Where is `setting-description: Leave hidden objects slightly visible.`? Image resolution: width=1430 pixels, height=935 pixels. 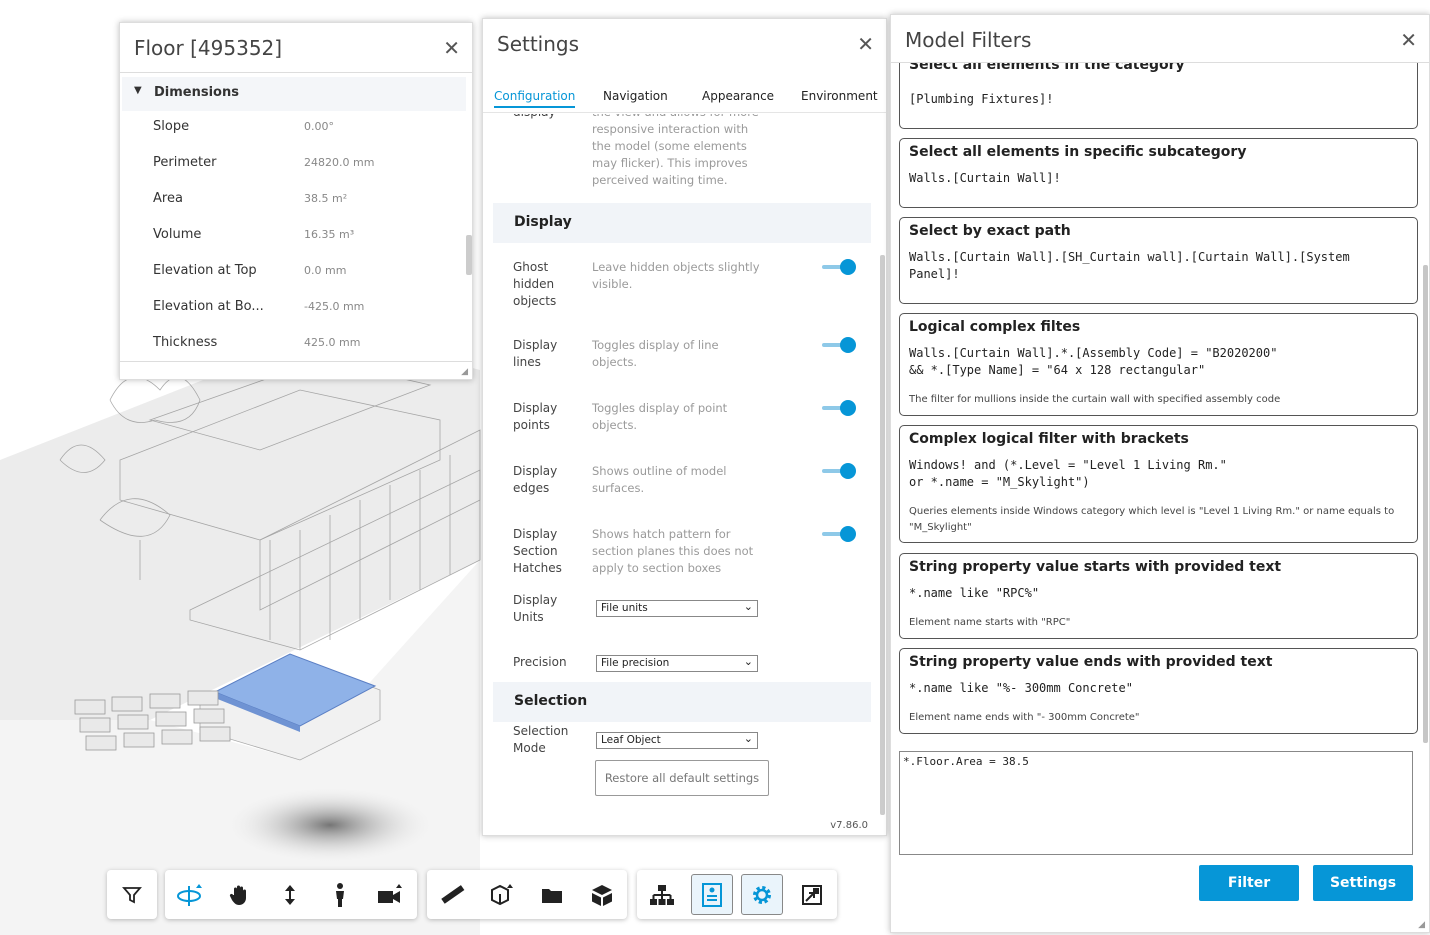 setting-description: Leave hidden objects slightly visible. is located at coordinates (676, 275).